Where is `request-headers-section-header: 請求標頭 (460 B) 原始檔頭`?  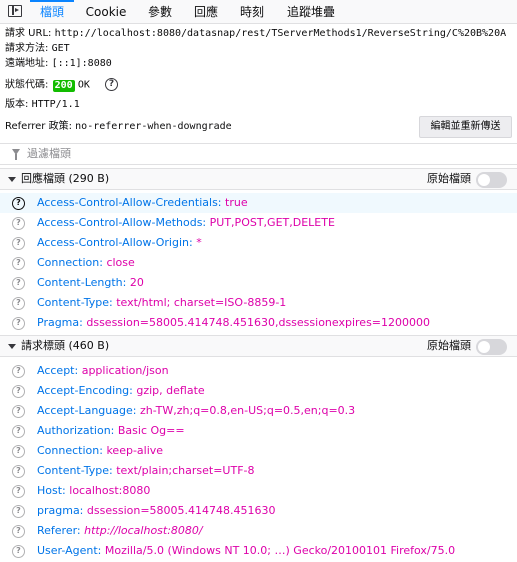 request-headers-section-header: 請求標頭 (460 B) 原始檔頭 is located at coordinates (258, 346).